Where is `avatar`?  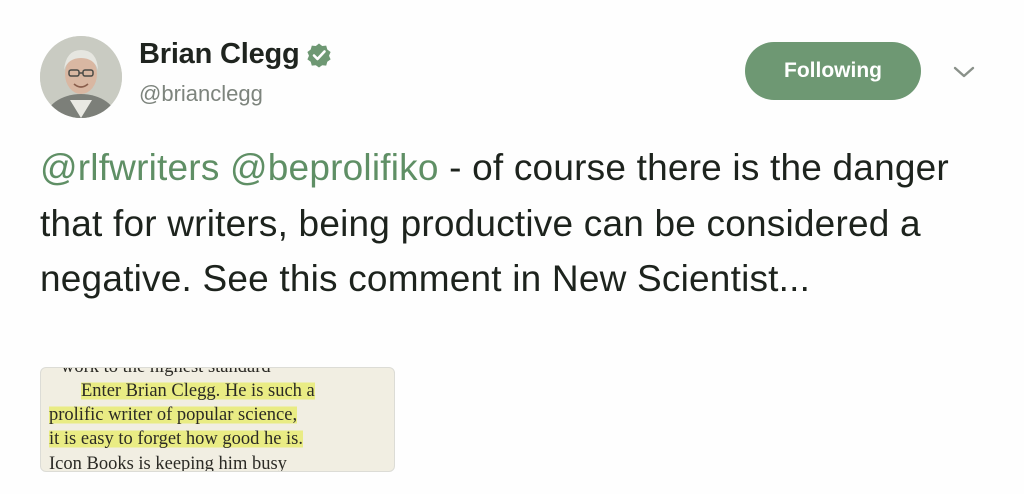 avatar is located at coordinates (81, 77).